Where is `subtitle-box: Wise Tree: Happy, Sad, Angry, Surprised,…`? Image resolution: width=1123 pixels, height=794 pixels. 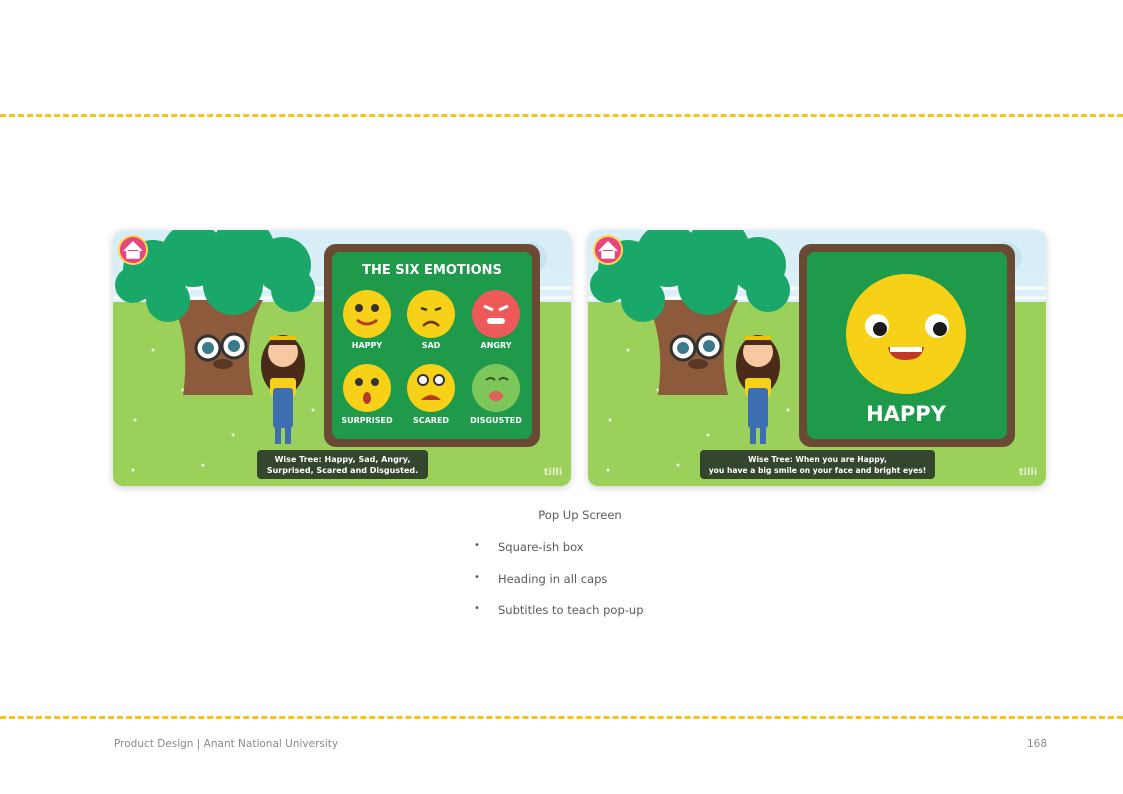 subtitle-box: Wise Tree: Happy, Sad, Angry, Surprised,… is located at coordinates (342, 464).